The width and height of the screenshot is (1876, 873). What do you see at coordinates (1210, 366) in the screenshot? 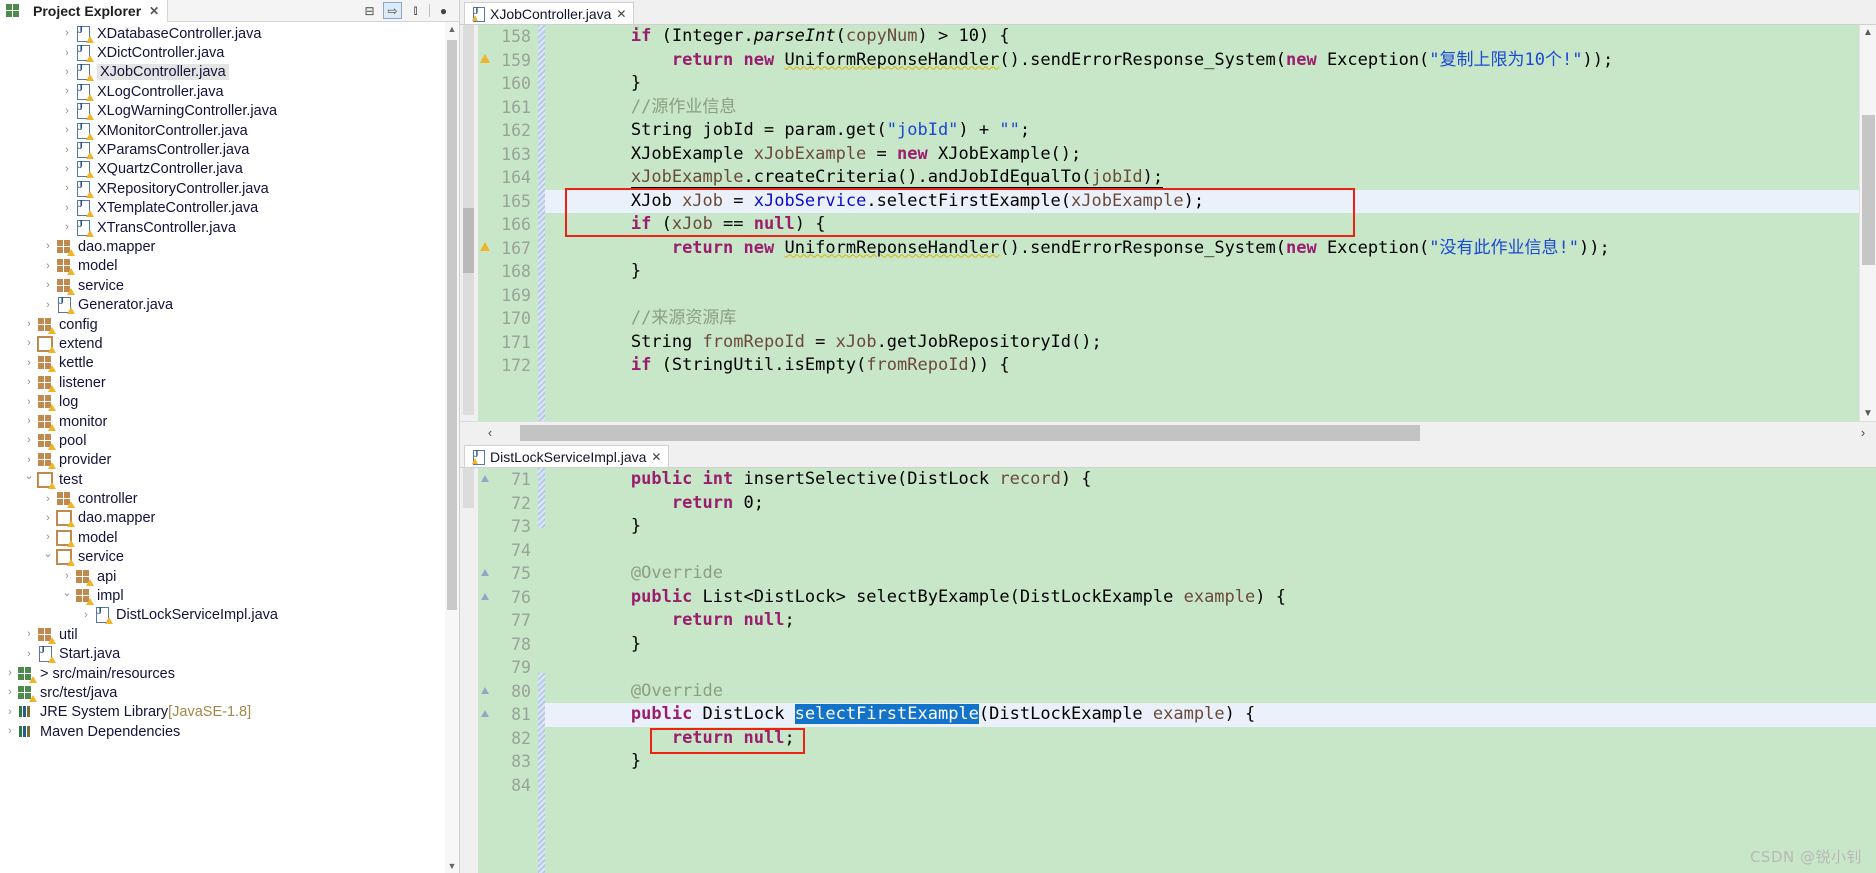
I see `code-line: if (StringUtil.isEmpty(fromRepoId)) {` at bounding box center [1210, 366].